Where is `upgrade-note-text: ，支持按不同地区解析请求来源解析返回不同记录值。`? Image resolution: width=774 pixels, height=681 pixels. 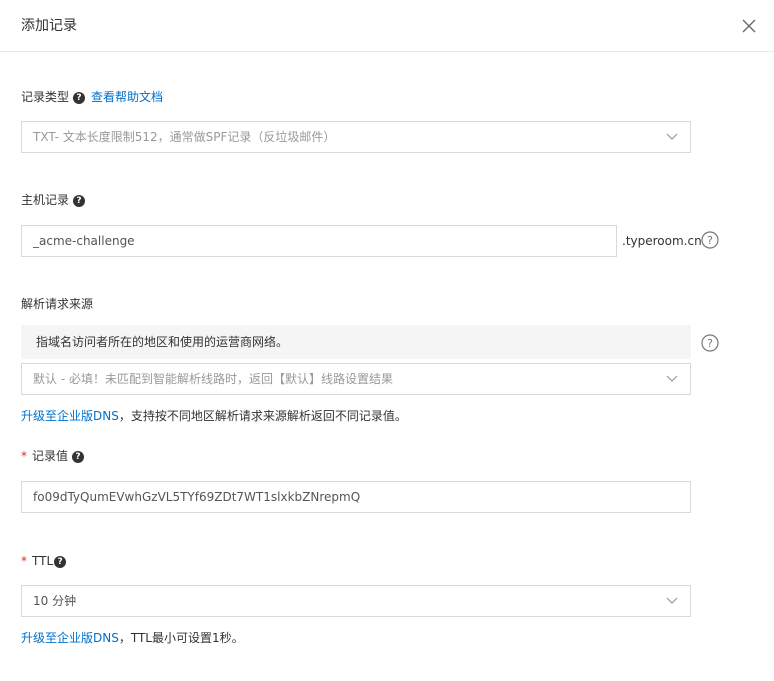 upgrade-note-text: ，支持按不同地区解析请求来源解析返回不同记录值。 is located at coordinates (262, 416).